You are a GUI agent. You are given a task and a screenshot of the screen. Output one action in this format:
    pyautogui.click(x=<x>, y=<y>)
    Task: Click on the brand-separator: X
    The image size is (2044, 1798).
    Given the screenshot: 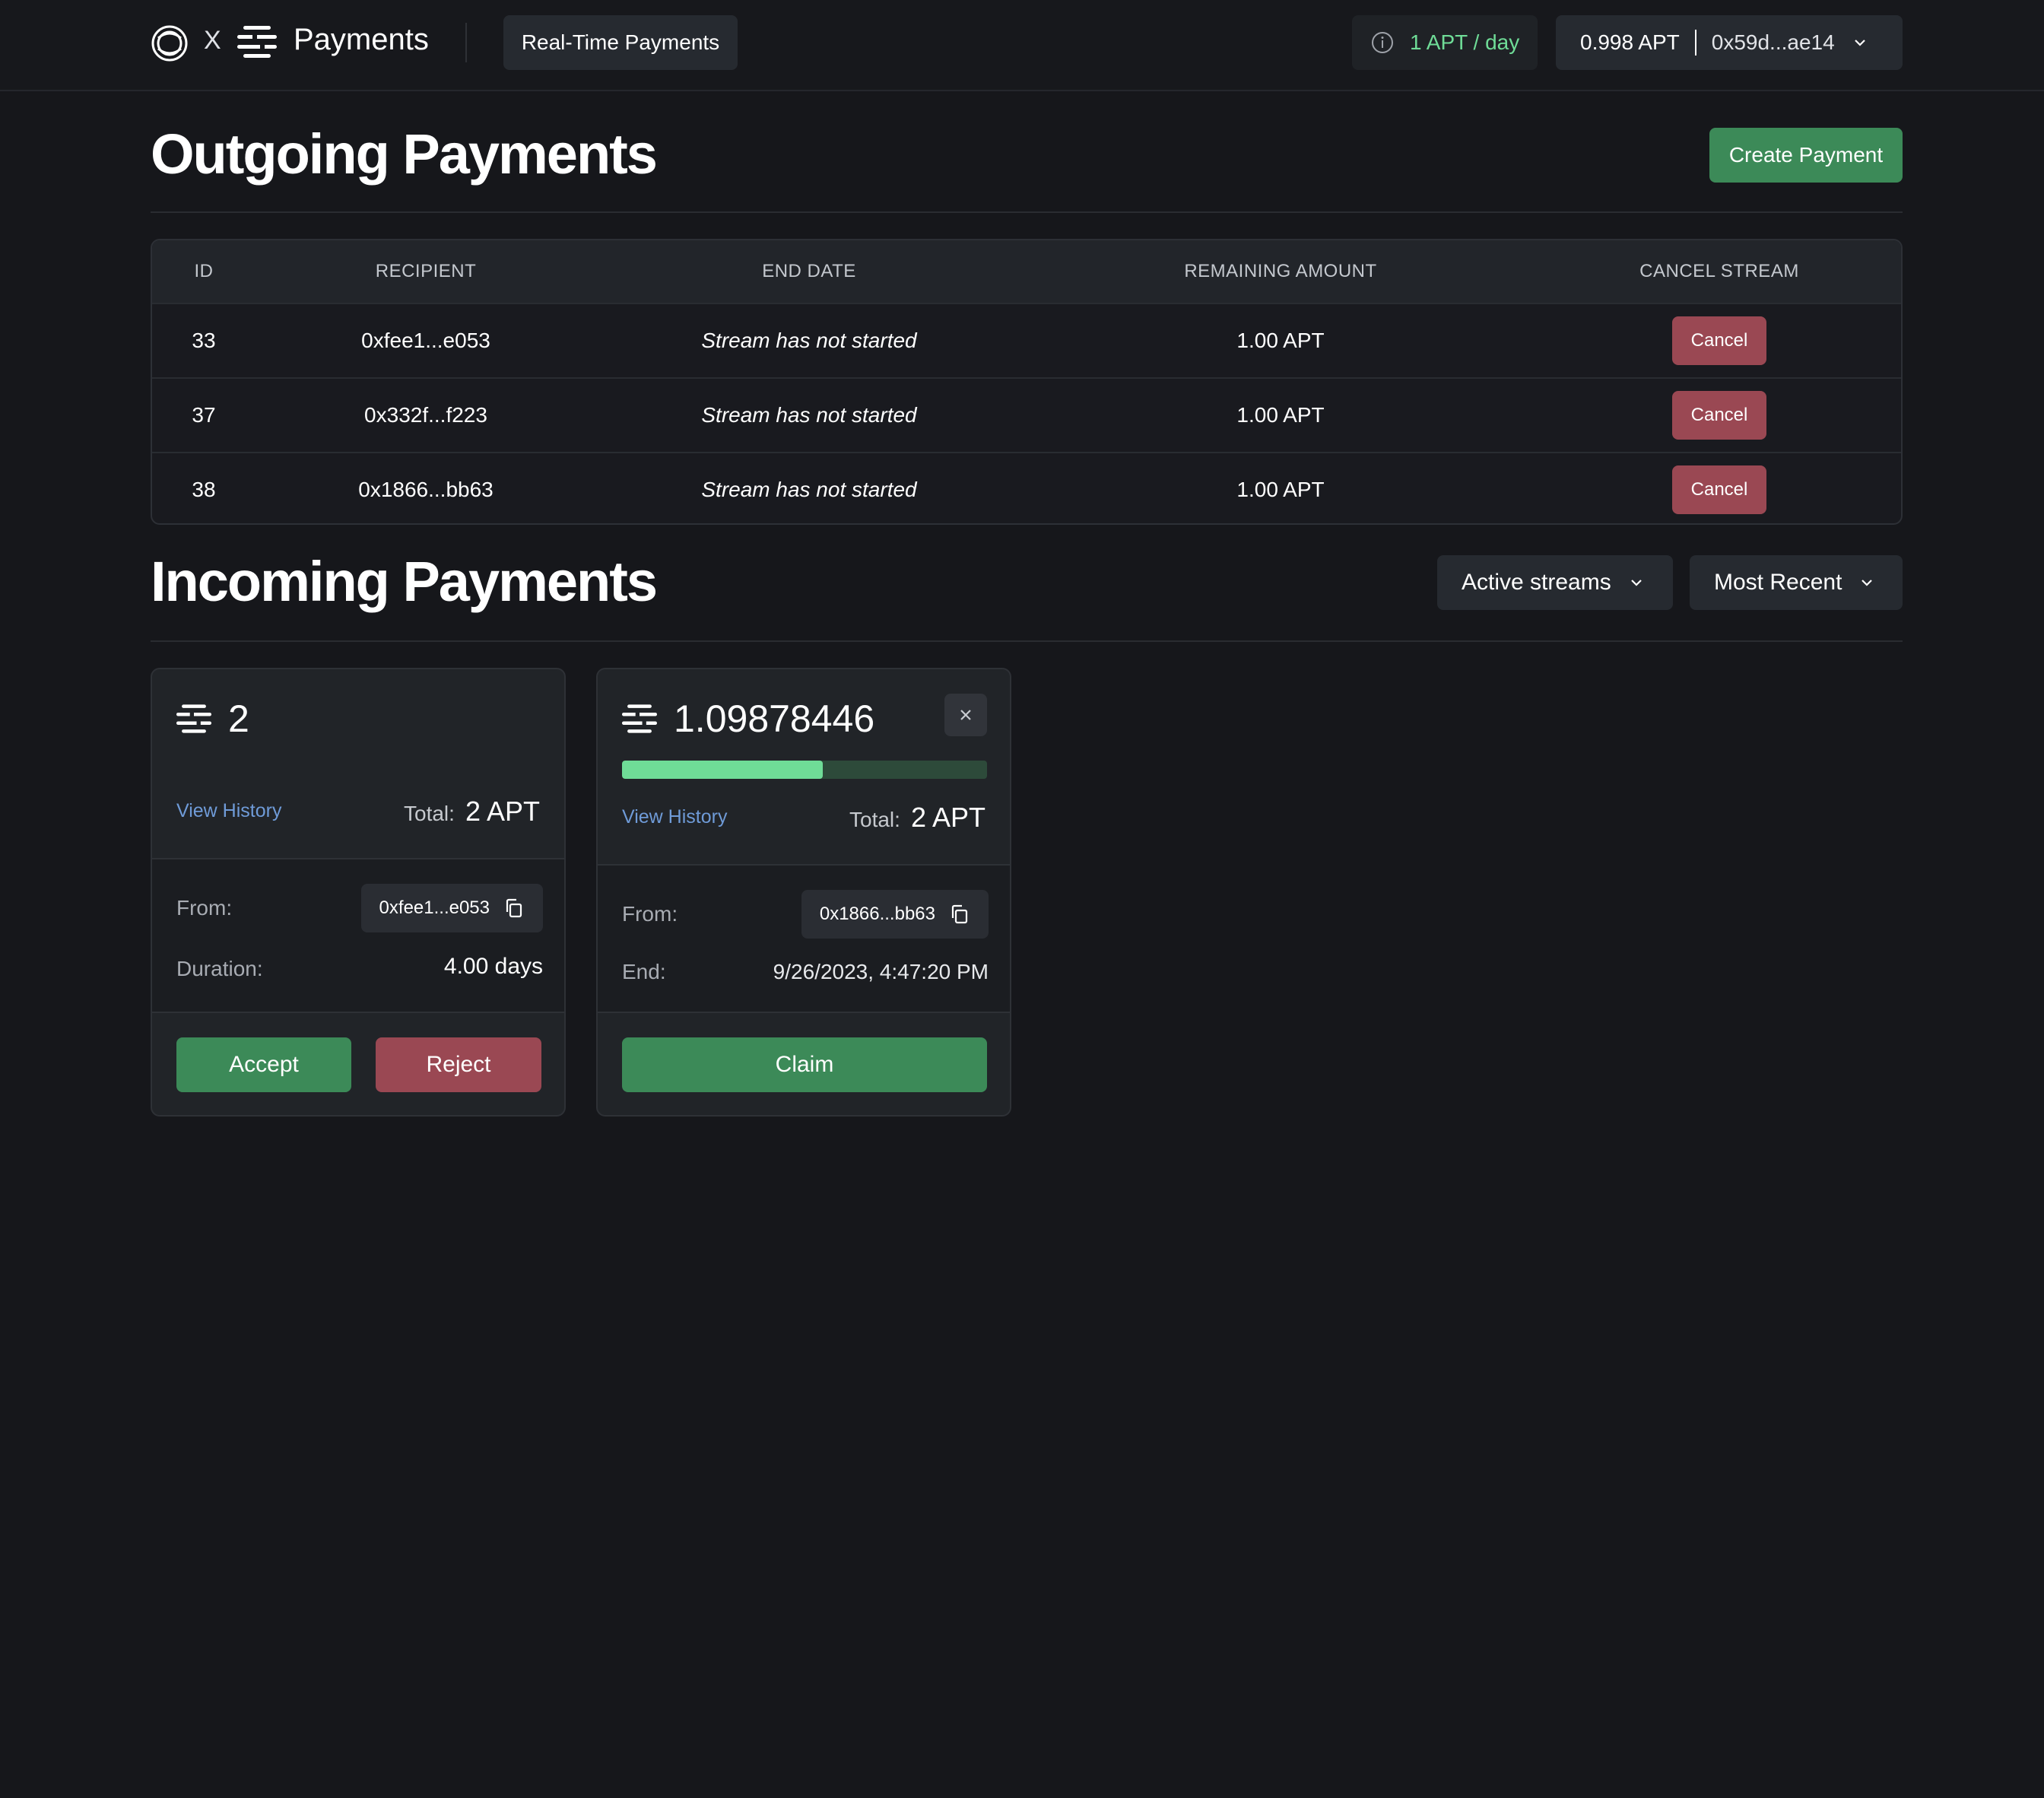 What is the action you would take?
    pyautogui.click(x=212, y=40)
    